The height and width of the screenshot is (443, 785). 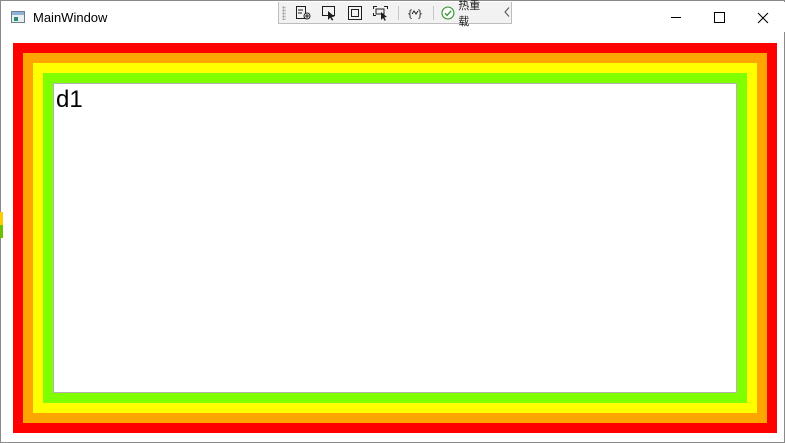 What do you see at coordinates (395, 14) in the screenshot?
I see `xaml-debug-toolbar: { } 热重载` at bounding box center [395, 14].